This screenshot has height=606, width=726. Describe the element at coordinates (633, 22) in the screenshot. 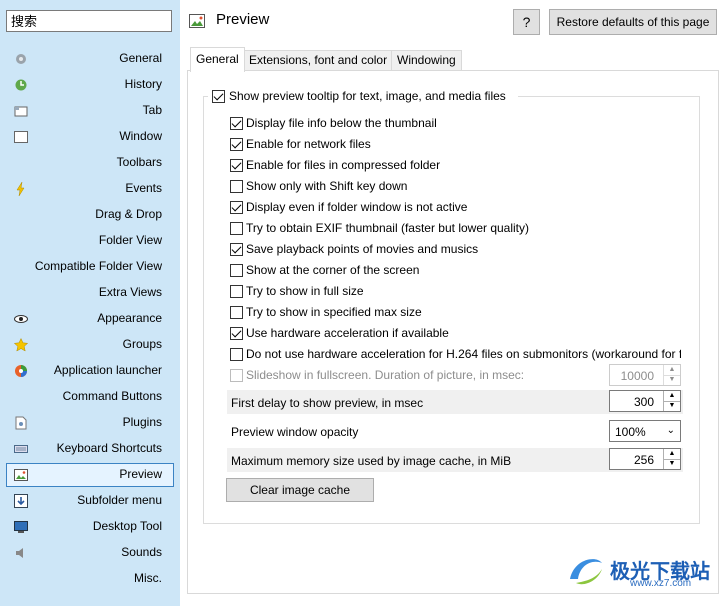

I see `restore-defaults-button: Restore defaults of this page` at that location.